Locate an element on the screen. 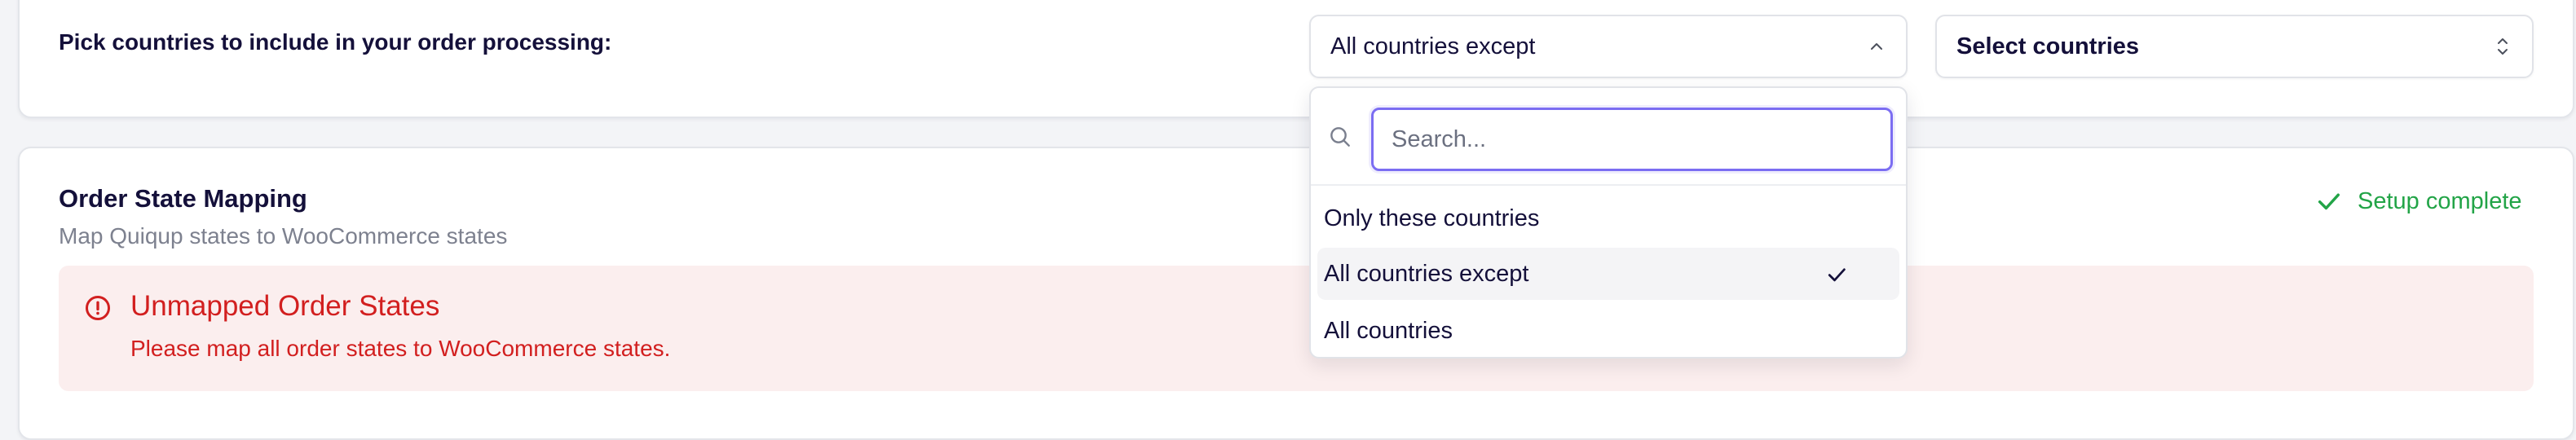 Image resolution: width=2576 pixels, height=440 pixels. option-all-countries: All countries is located at coordinates (1608, 331).